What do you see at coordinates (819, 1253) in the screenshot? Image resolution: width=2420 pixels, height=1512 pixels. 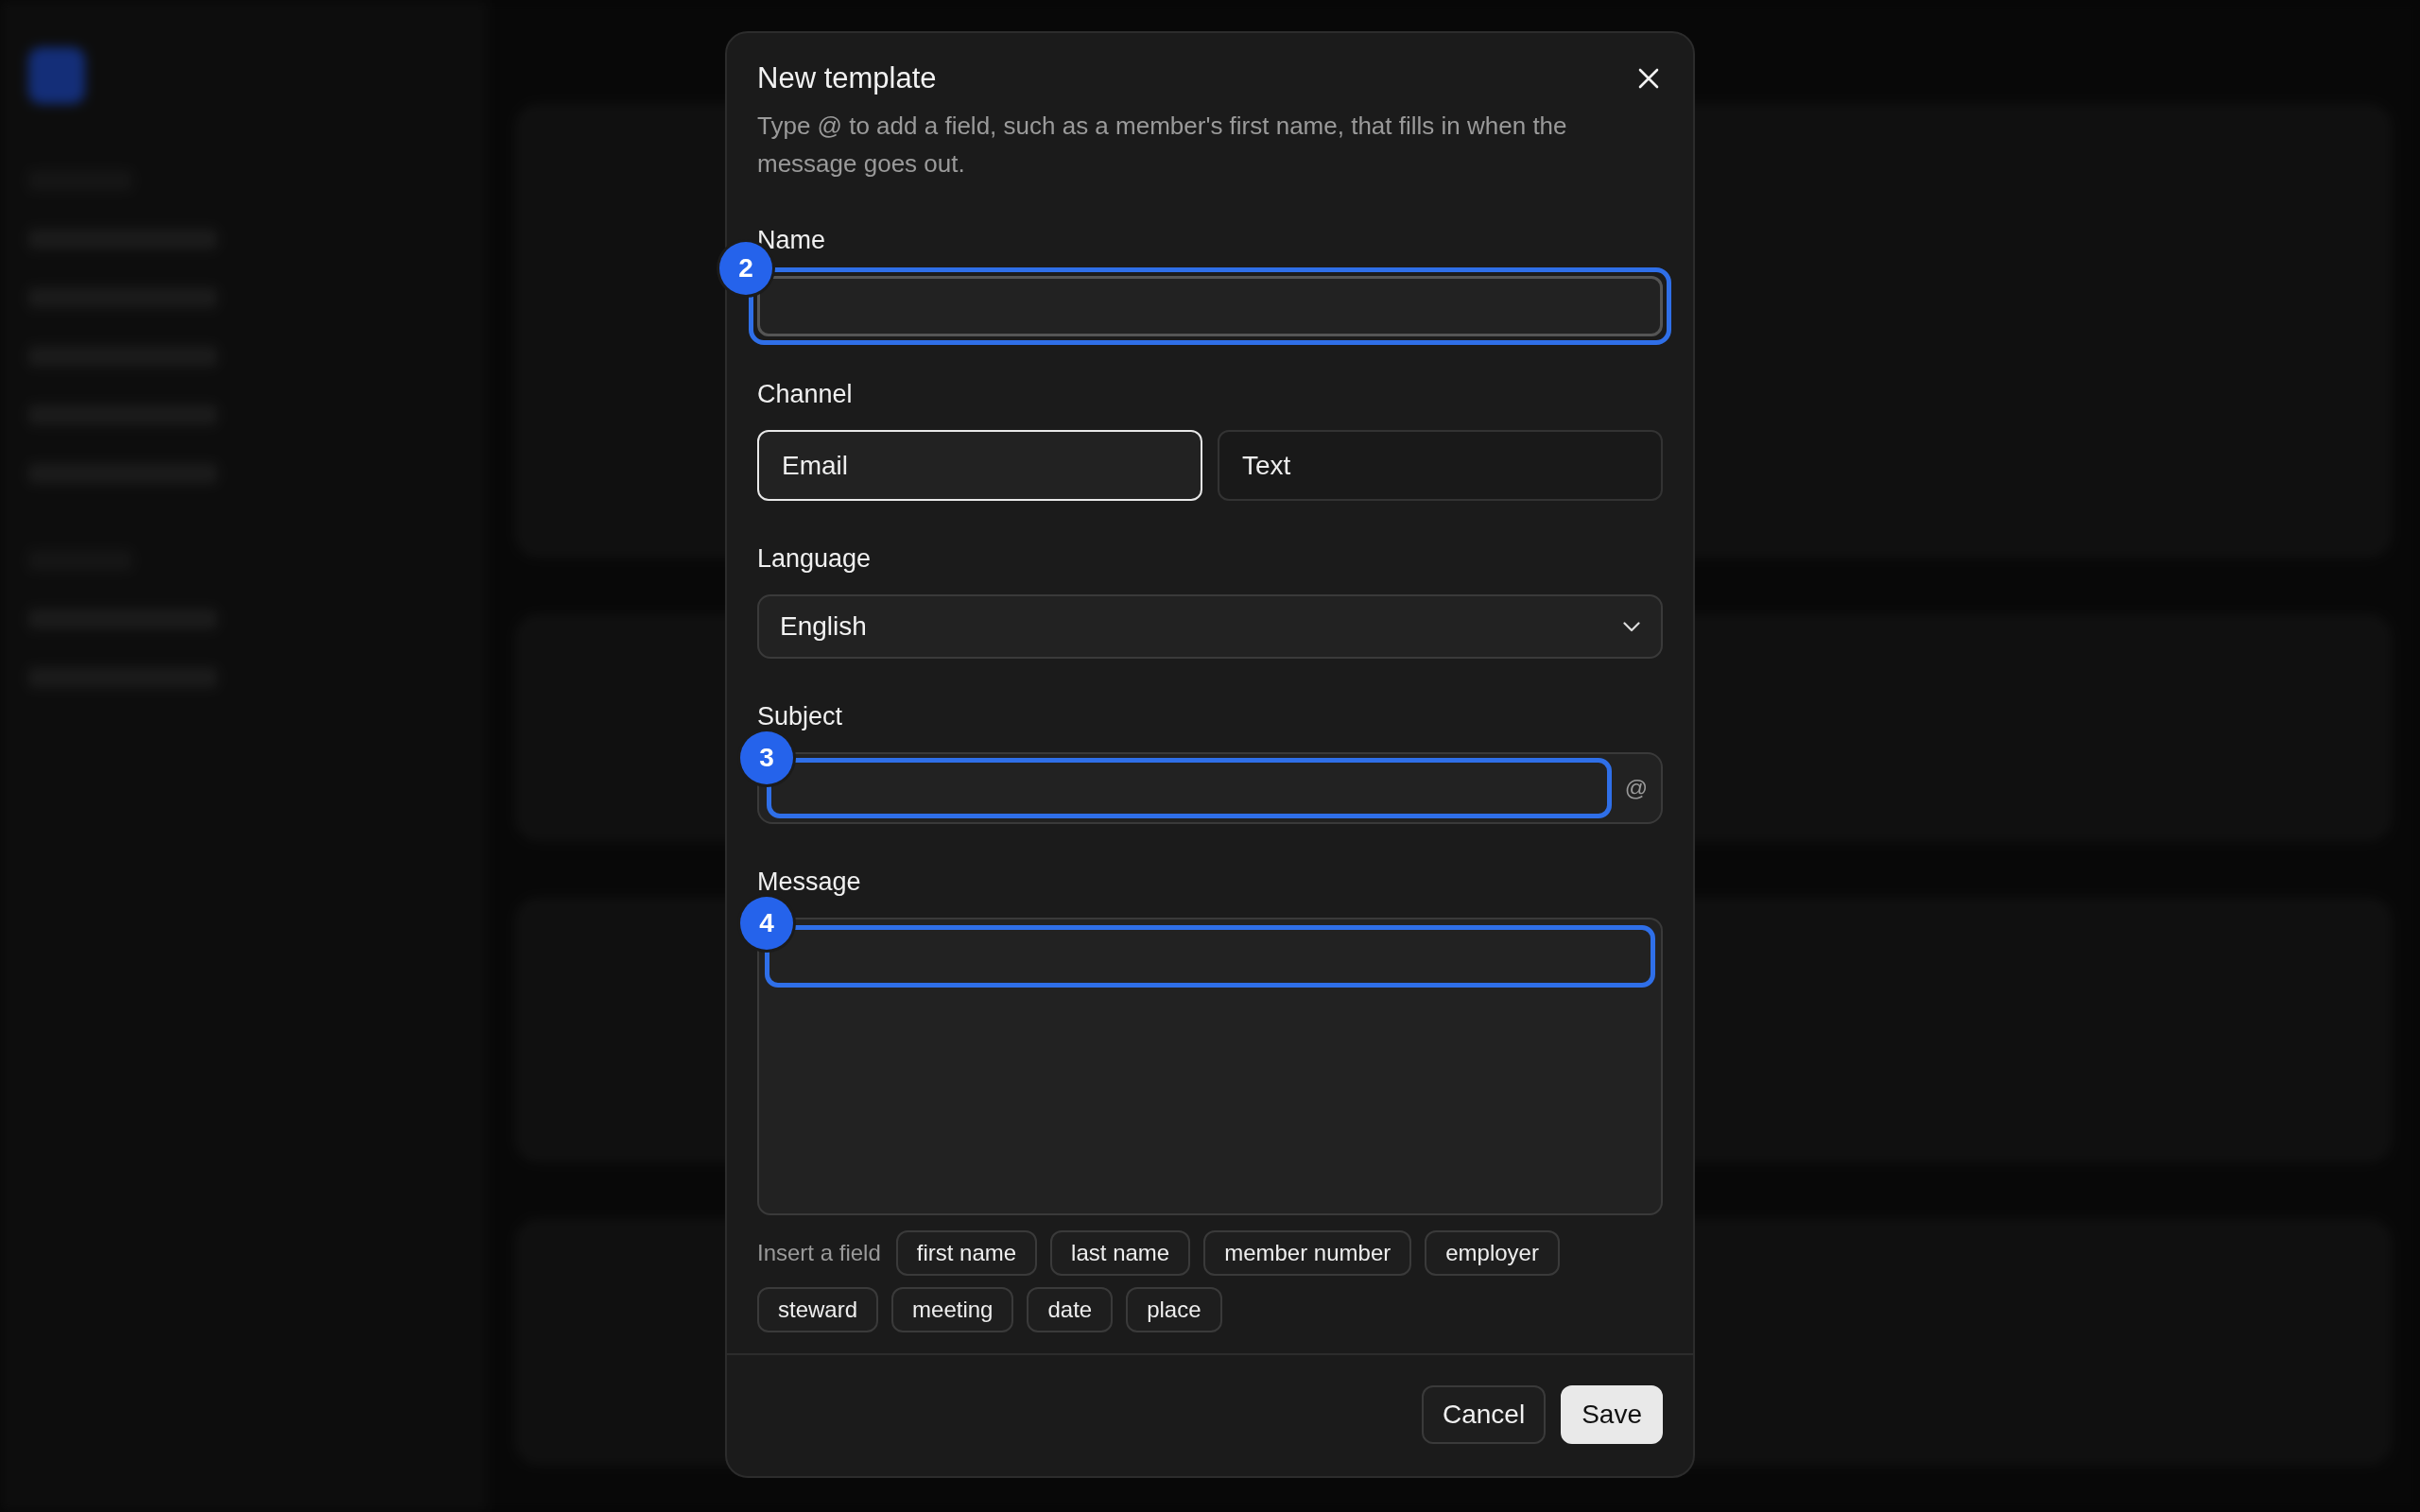 I see `insert-field-label: Insert a field` at bounding box center [819, 1253].